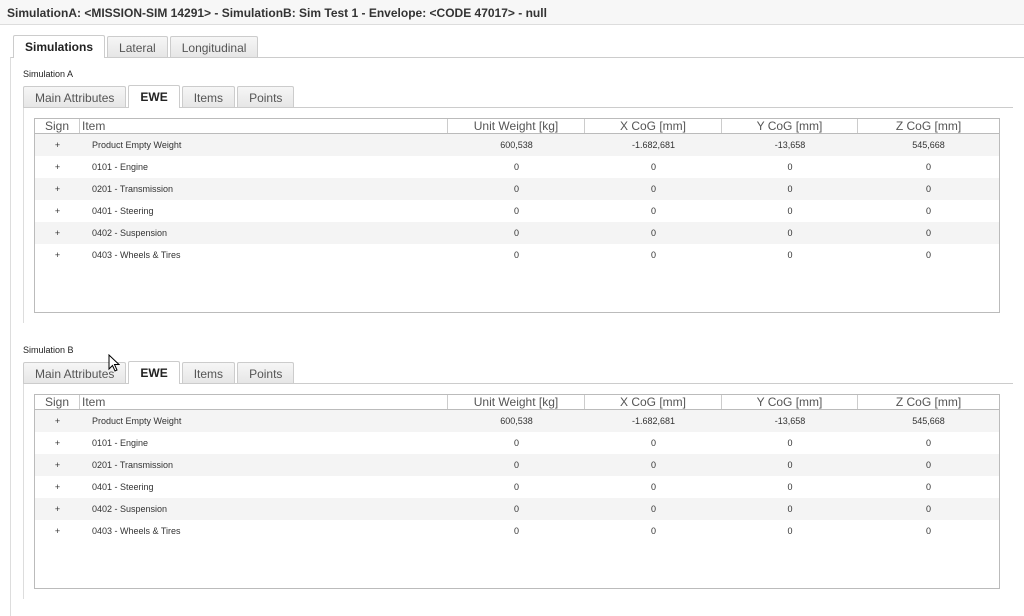 This screenshot has width=1024, height=616. I want to click on mouse-cursor-icon, so click(114, 363).